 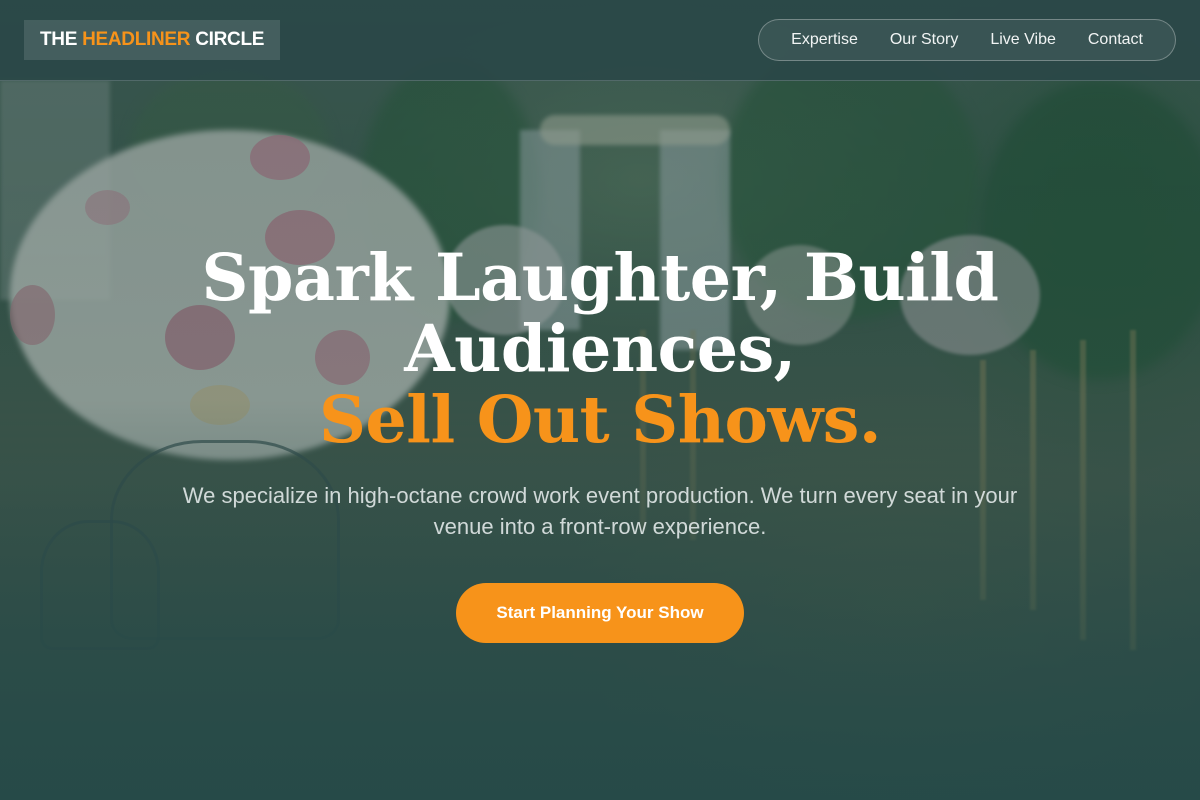 I want to click on logo-text-accent: HEADLINER, so click(x=136, y=39).